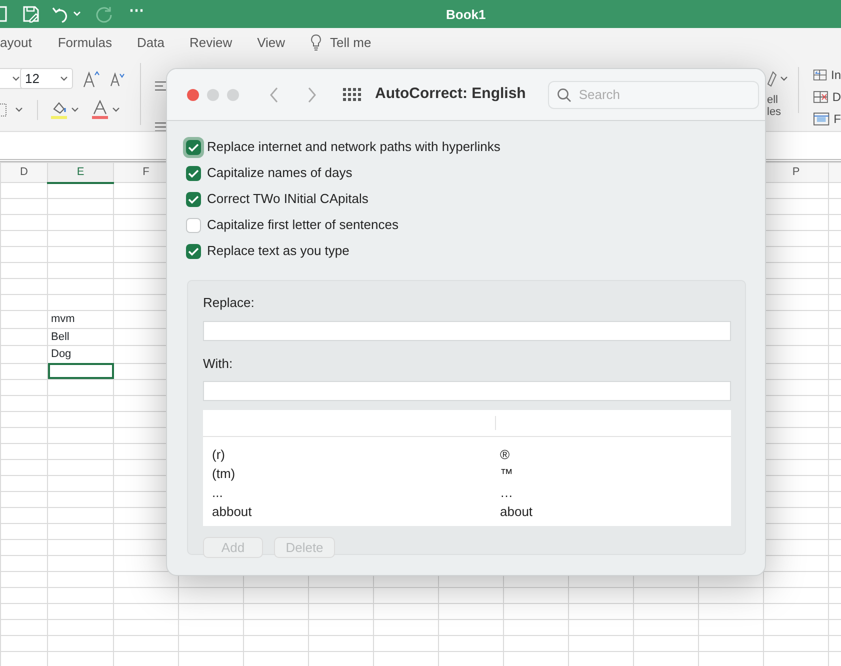  Describe the element at coordinates (450, 94) in the screenshot. I see `dialog-title: AutoCorrect: English` at that location.